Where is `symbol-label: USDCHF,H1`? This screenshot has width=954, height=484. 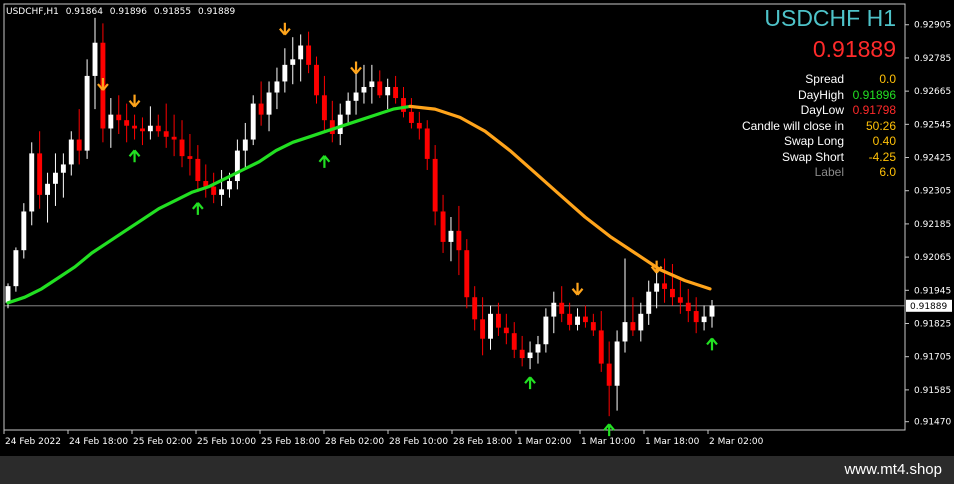 symbol-label: USDCHF,H1 is located at coordinates (32, 12).